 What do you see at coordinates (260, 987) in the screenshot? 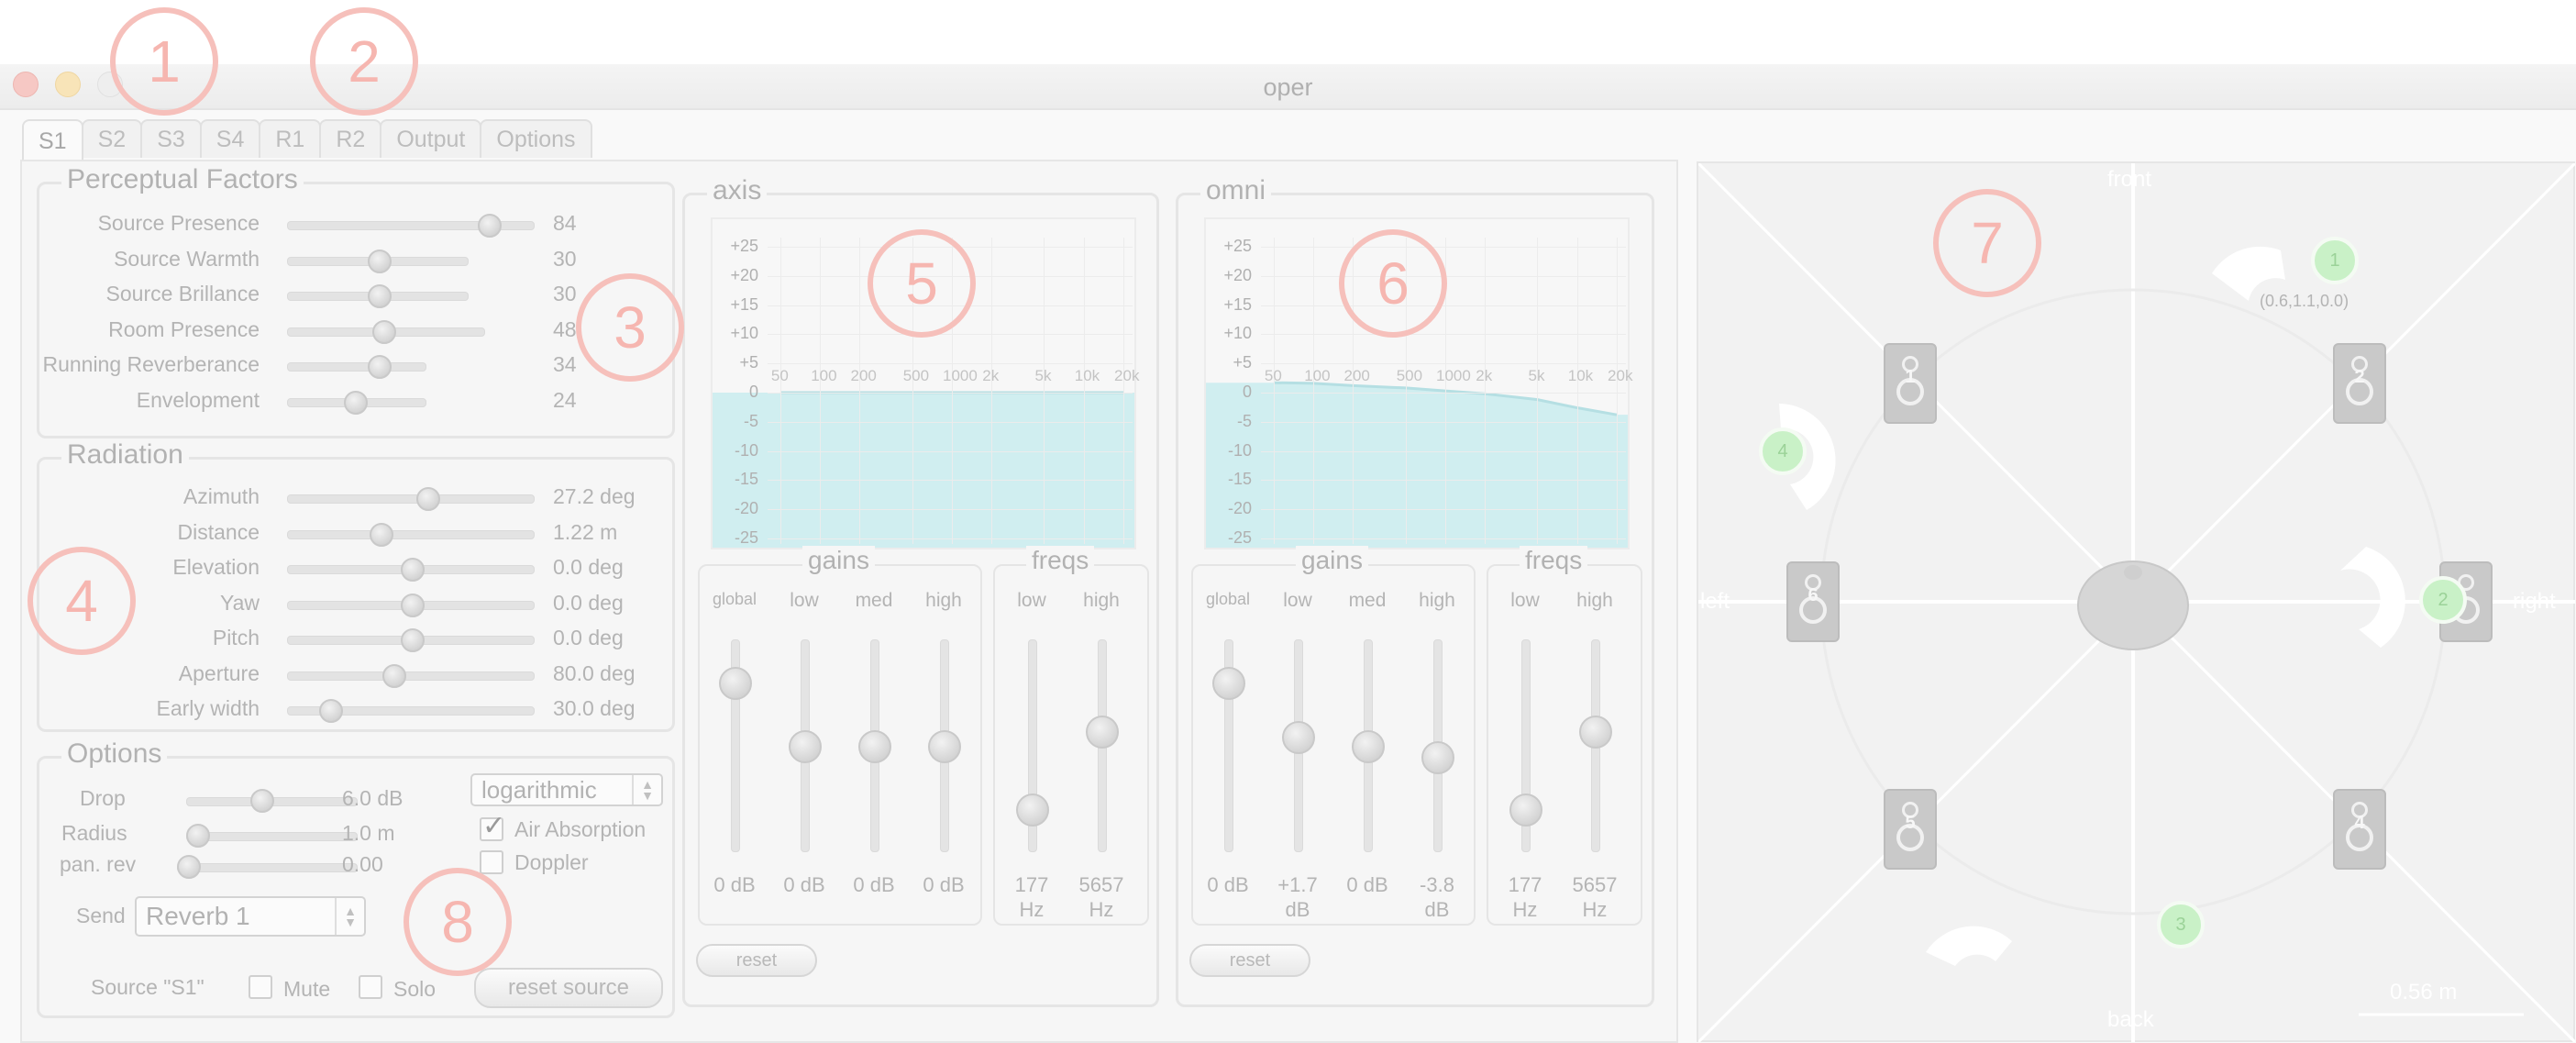
I see `mute-checkbox` at bounding box center [260, 987].